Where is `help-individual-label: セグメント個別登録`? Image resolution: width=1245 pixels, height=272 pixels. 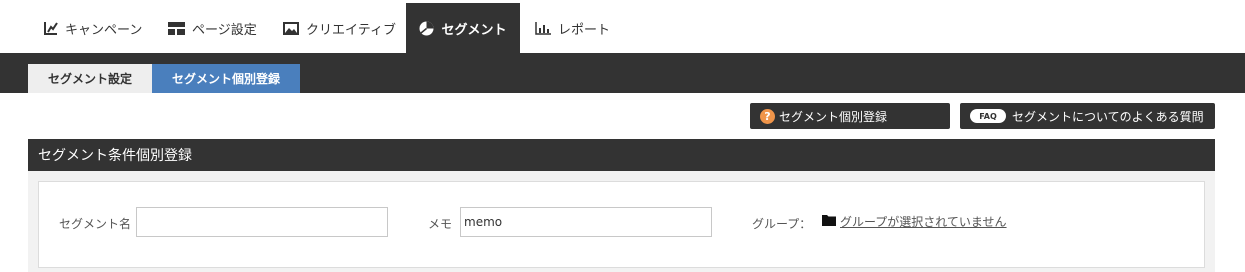 help-individual-label: セグメント個別登録 is located at coordinates (833, 116).